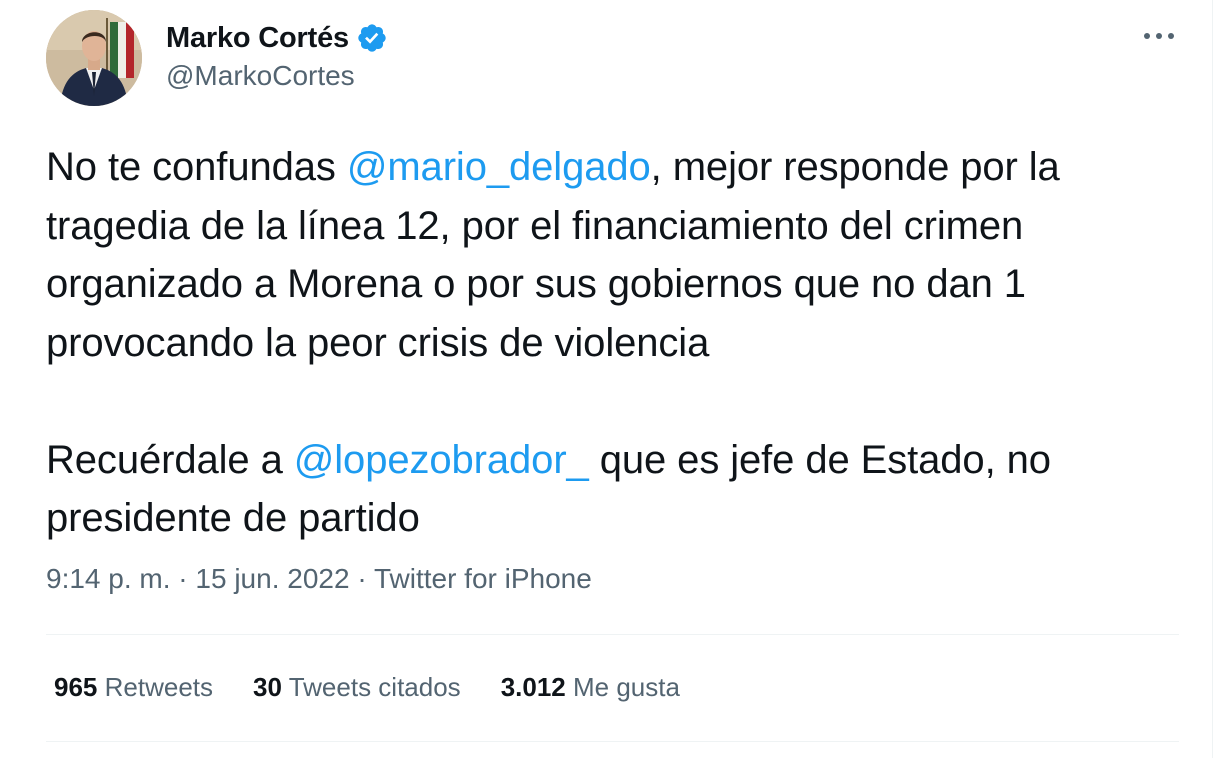 This screenshot has height=758, width=1228. Describe the element at coordinates (441, 460) in the screenshot. I see `mention-link: @lopezobrador_` at that location.